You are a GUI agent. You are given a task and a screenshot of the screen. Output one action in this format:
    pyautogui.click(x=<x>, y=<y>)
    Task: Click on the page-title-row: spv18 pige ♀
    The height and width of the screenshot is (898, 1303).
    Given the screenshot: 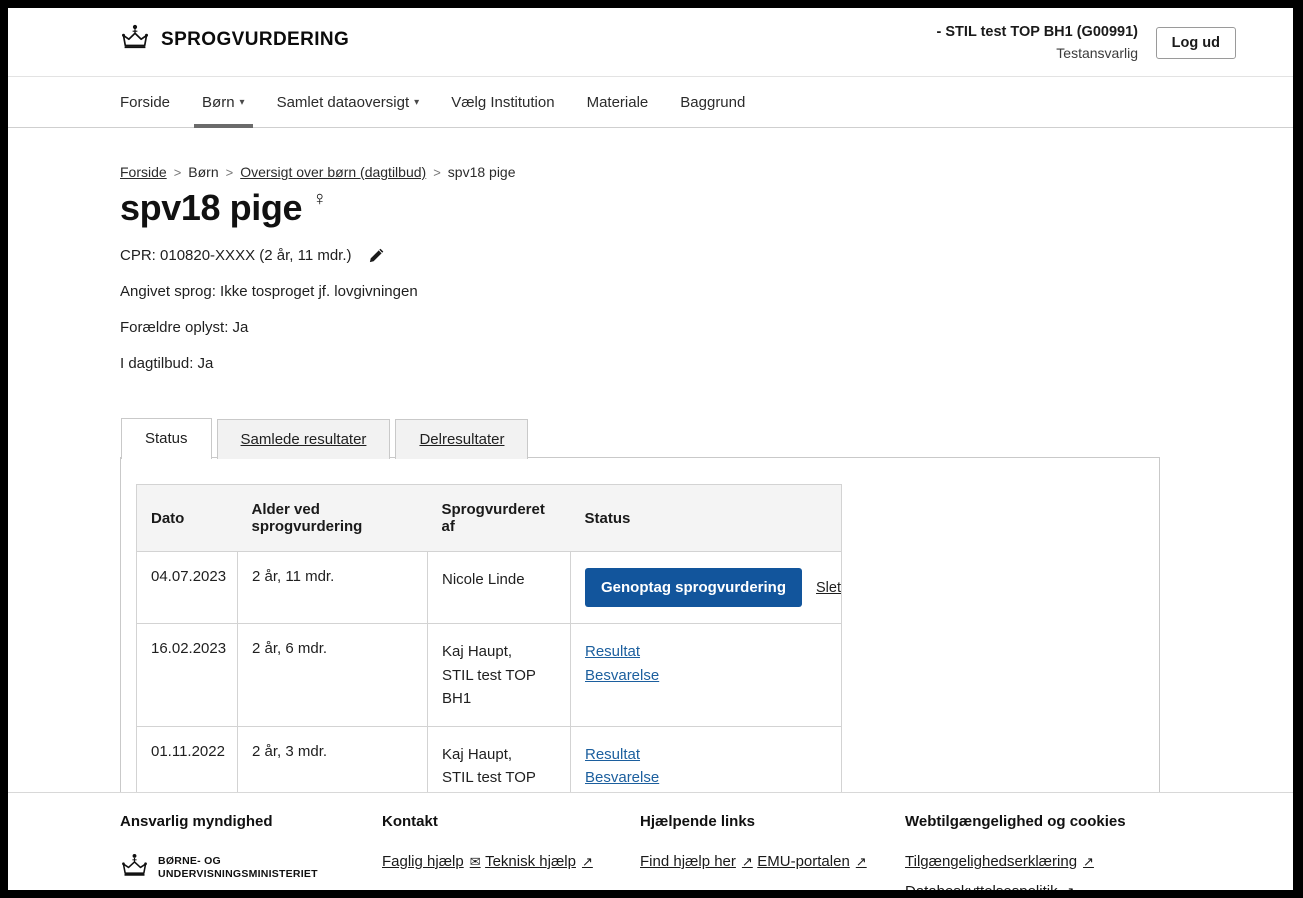 What is the action you would take?
    pyautogui.click(x=640, y=207)
    